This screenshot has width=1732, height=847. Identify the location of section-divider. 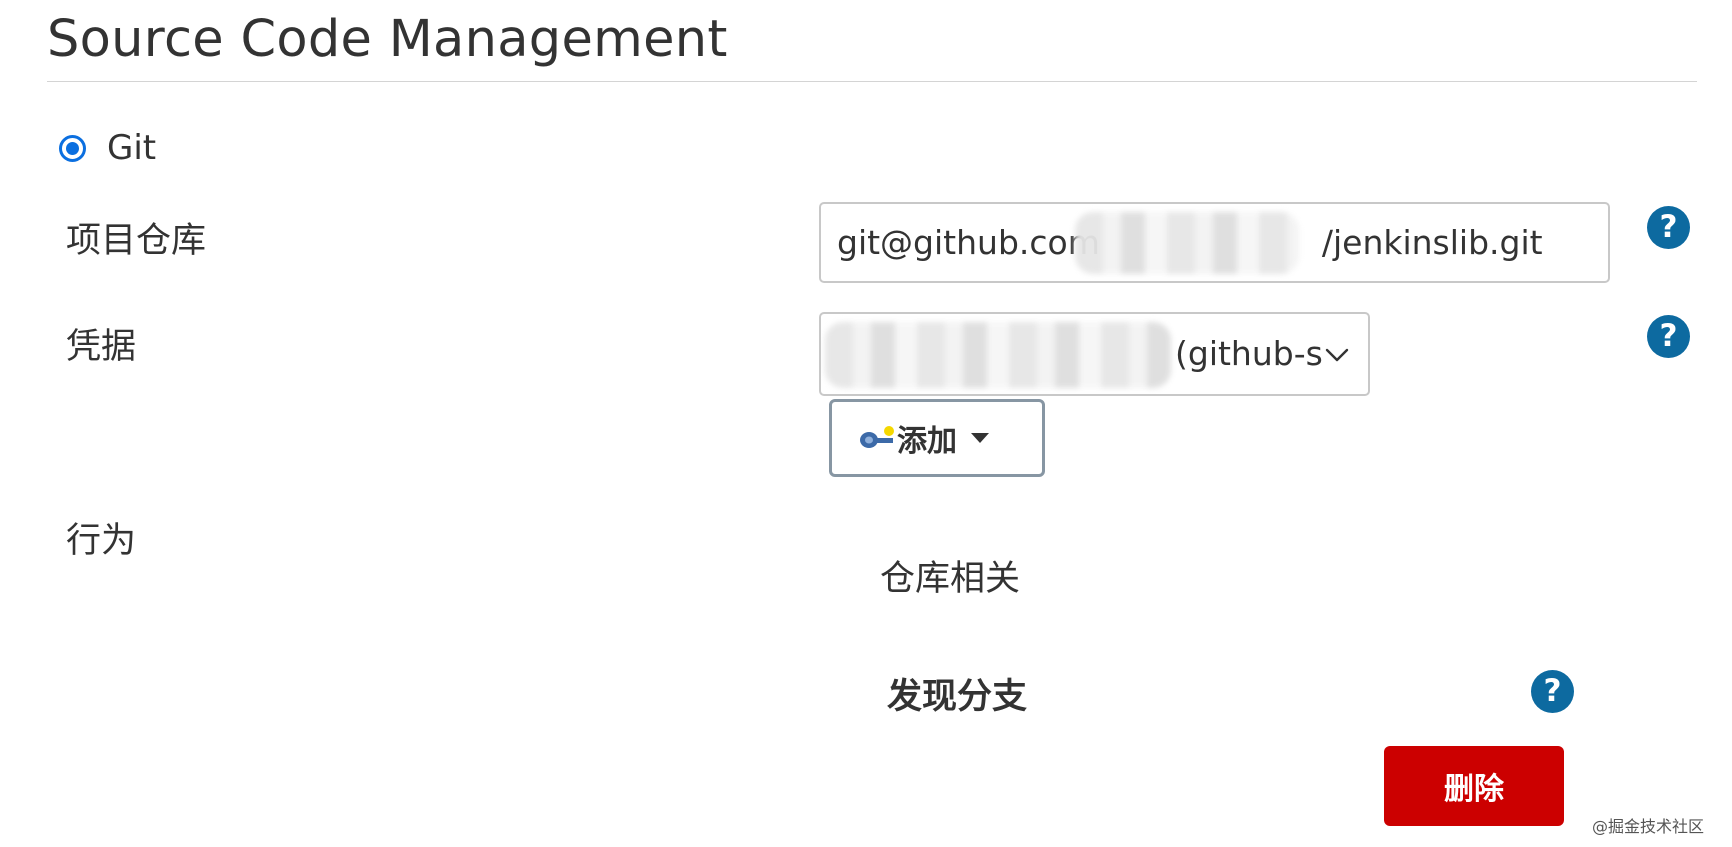
(872, 81).